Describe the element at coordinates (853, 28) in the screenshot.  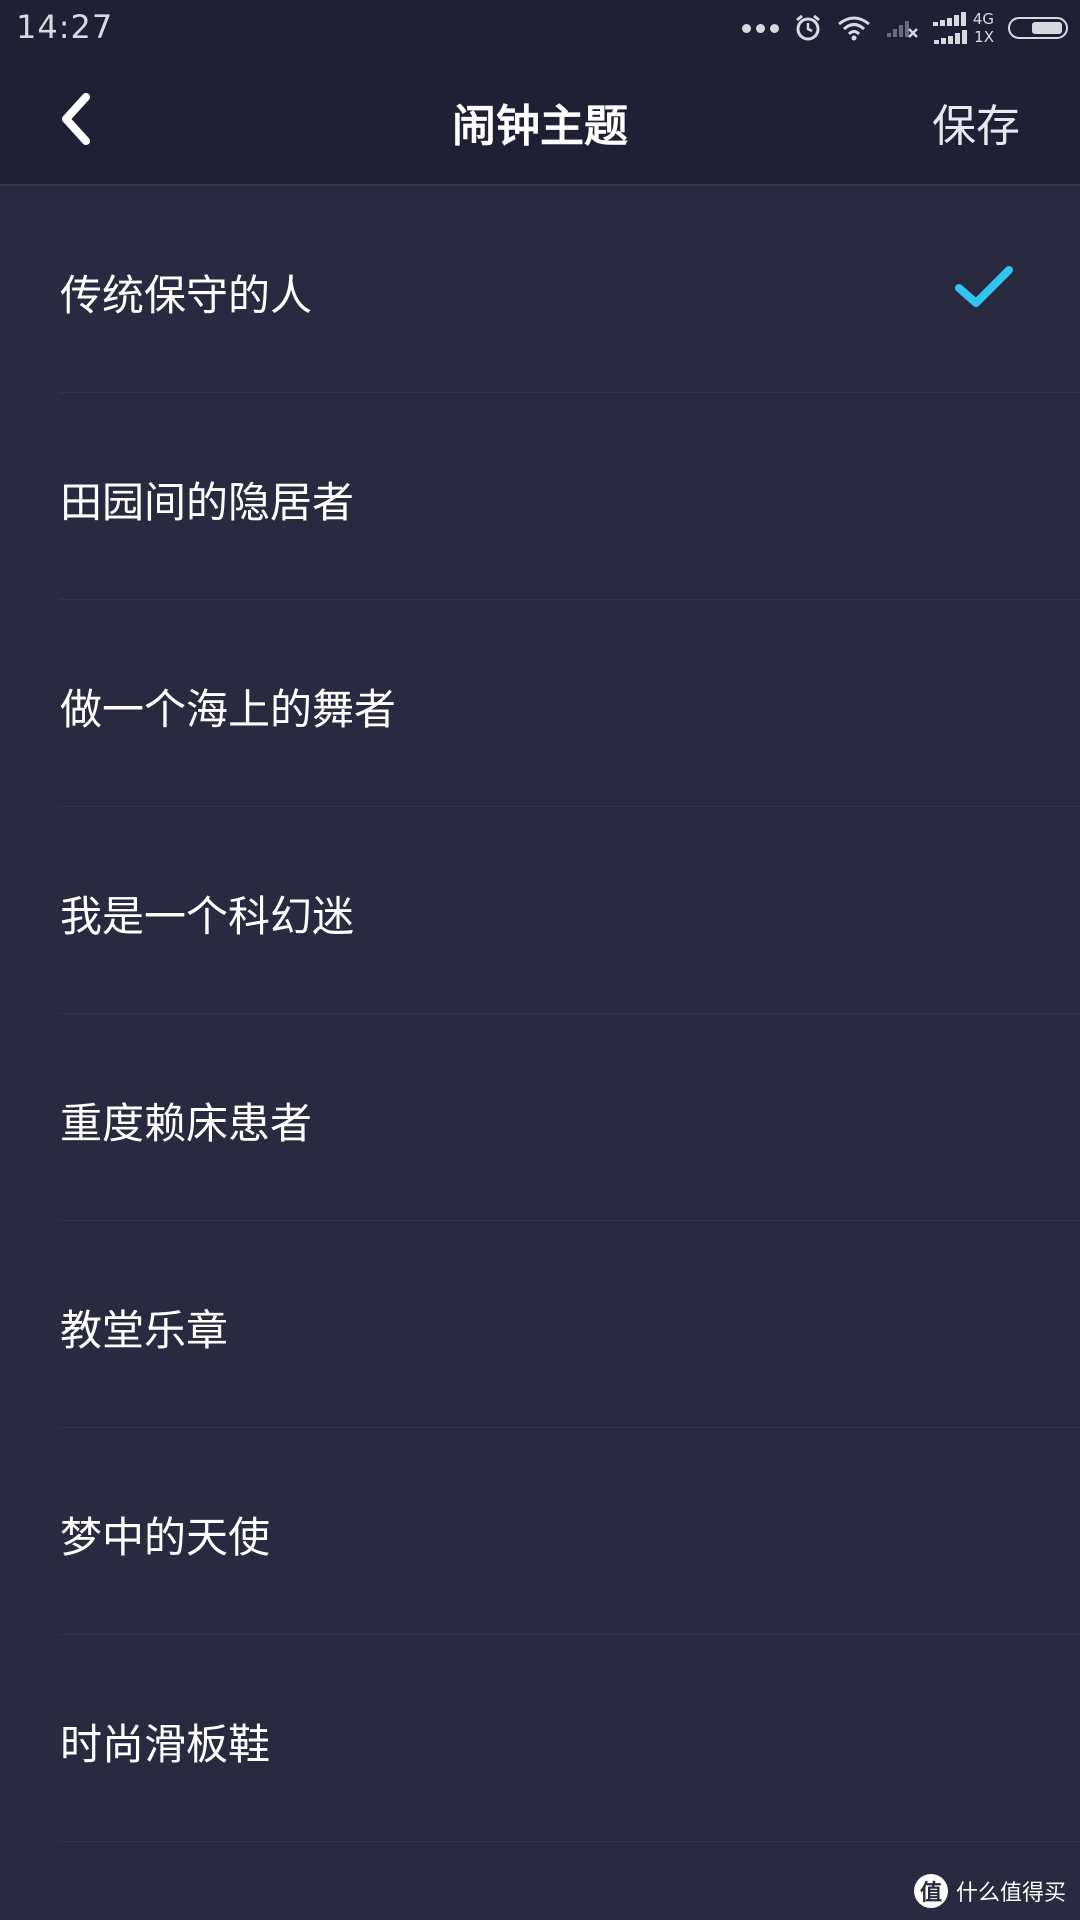
I see `wifi-icon` at that location.